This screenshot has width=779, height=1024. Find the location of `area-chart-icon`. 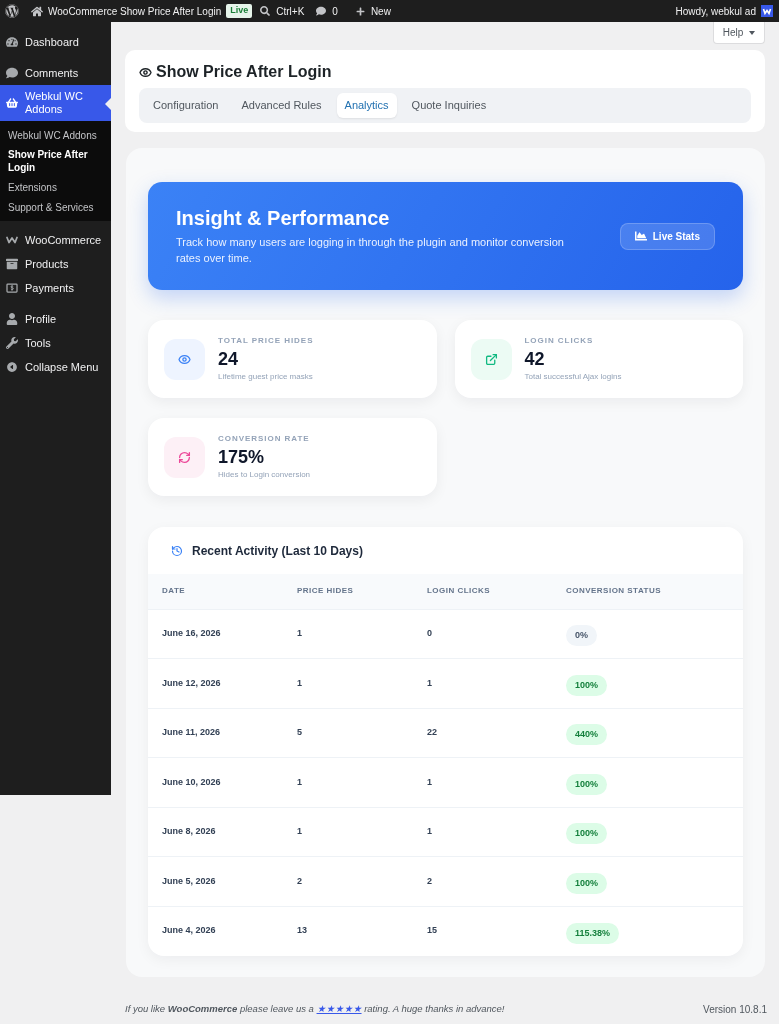

area-chart-icon is located at coordinates (640, 236).